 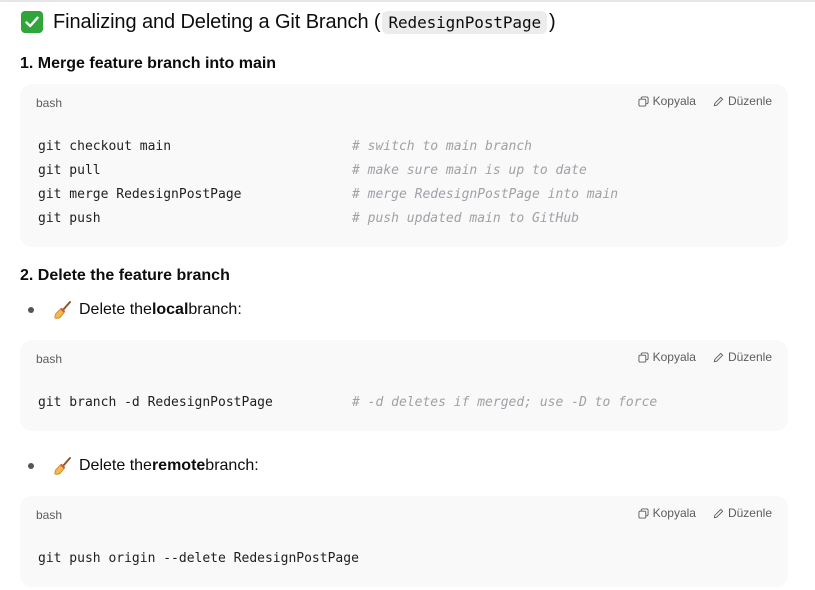 I want to click on list-item-bold: remote, so click(x=178, y=465).